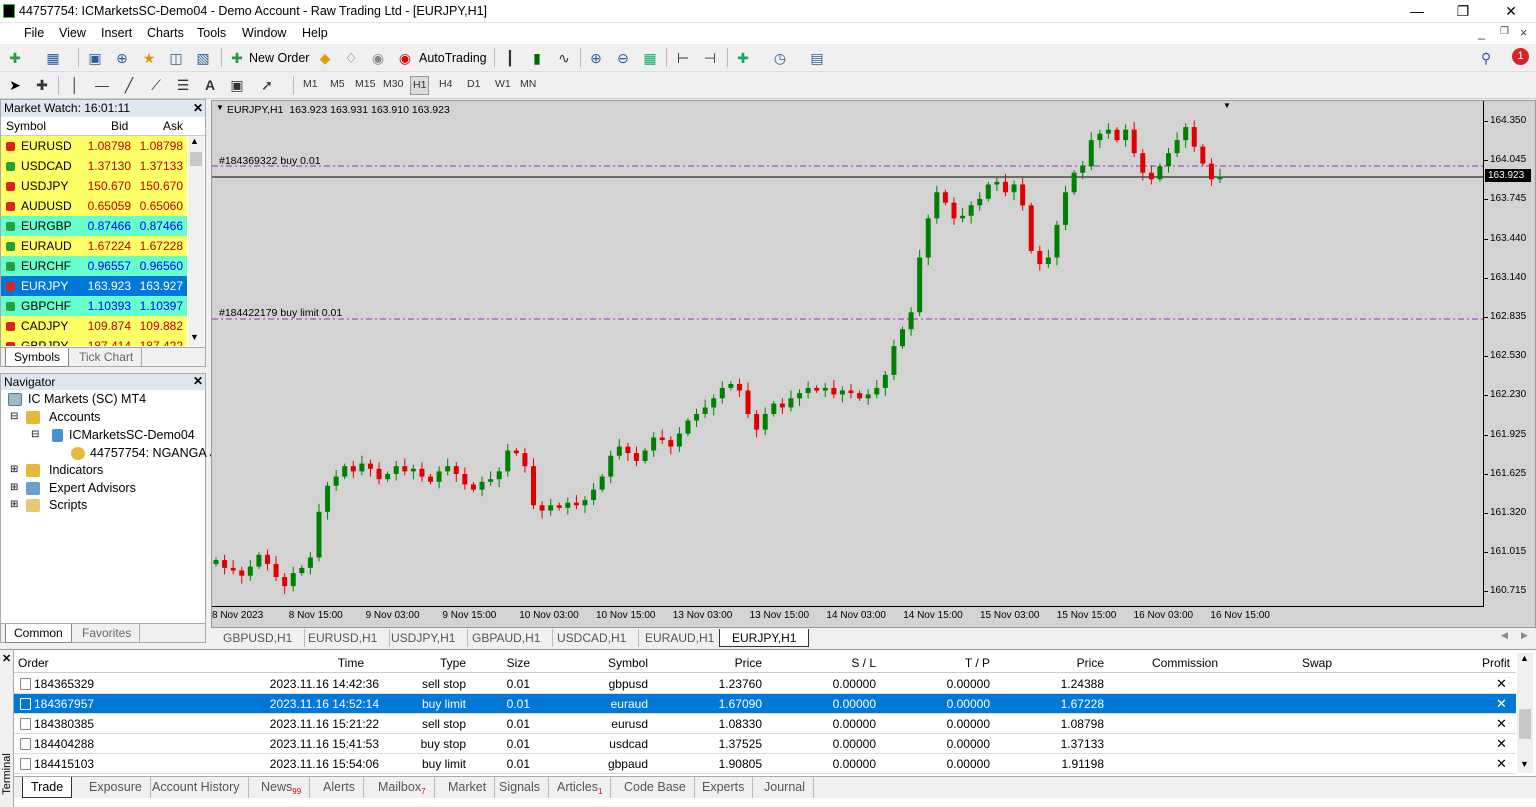  I want to click on market-watch-row: EURCHF 0.96557 0.96560, so click(94, 266).